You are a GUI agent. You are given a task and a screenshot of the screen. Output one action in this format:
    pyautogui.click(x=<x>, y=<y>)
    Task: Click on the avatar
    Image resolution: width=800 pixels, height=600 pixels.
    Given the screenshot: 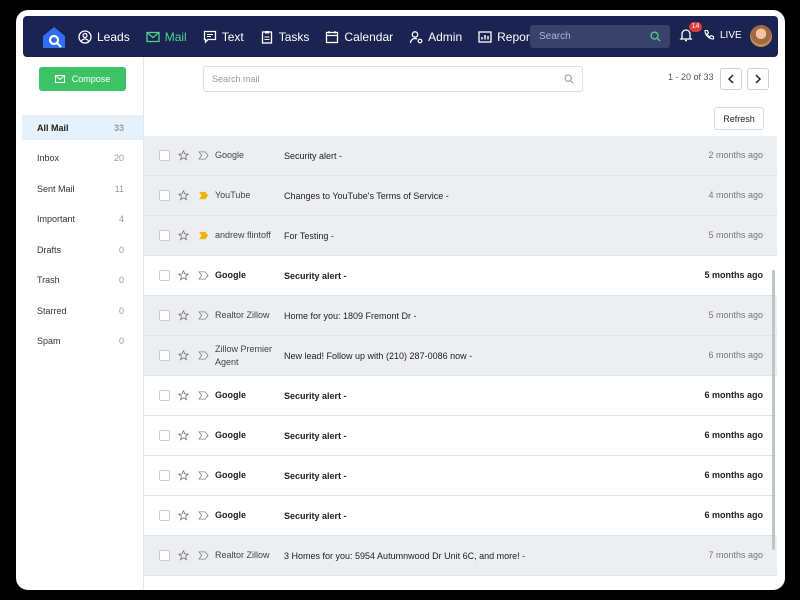 What is the action you would take?
    pyautogui.click(x=761, y=36)
    